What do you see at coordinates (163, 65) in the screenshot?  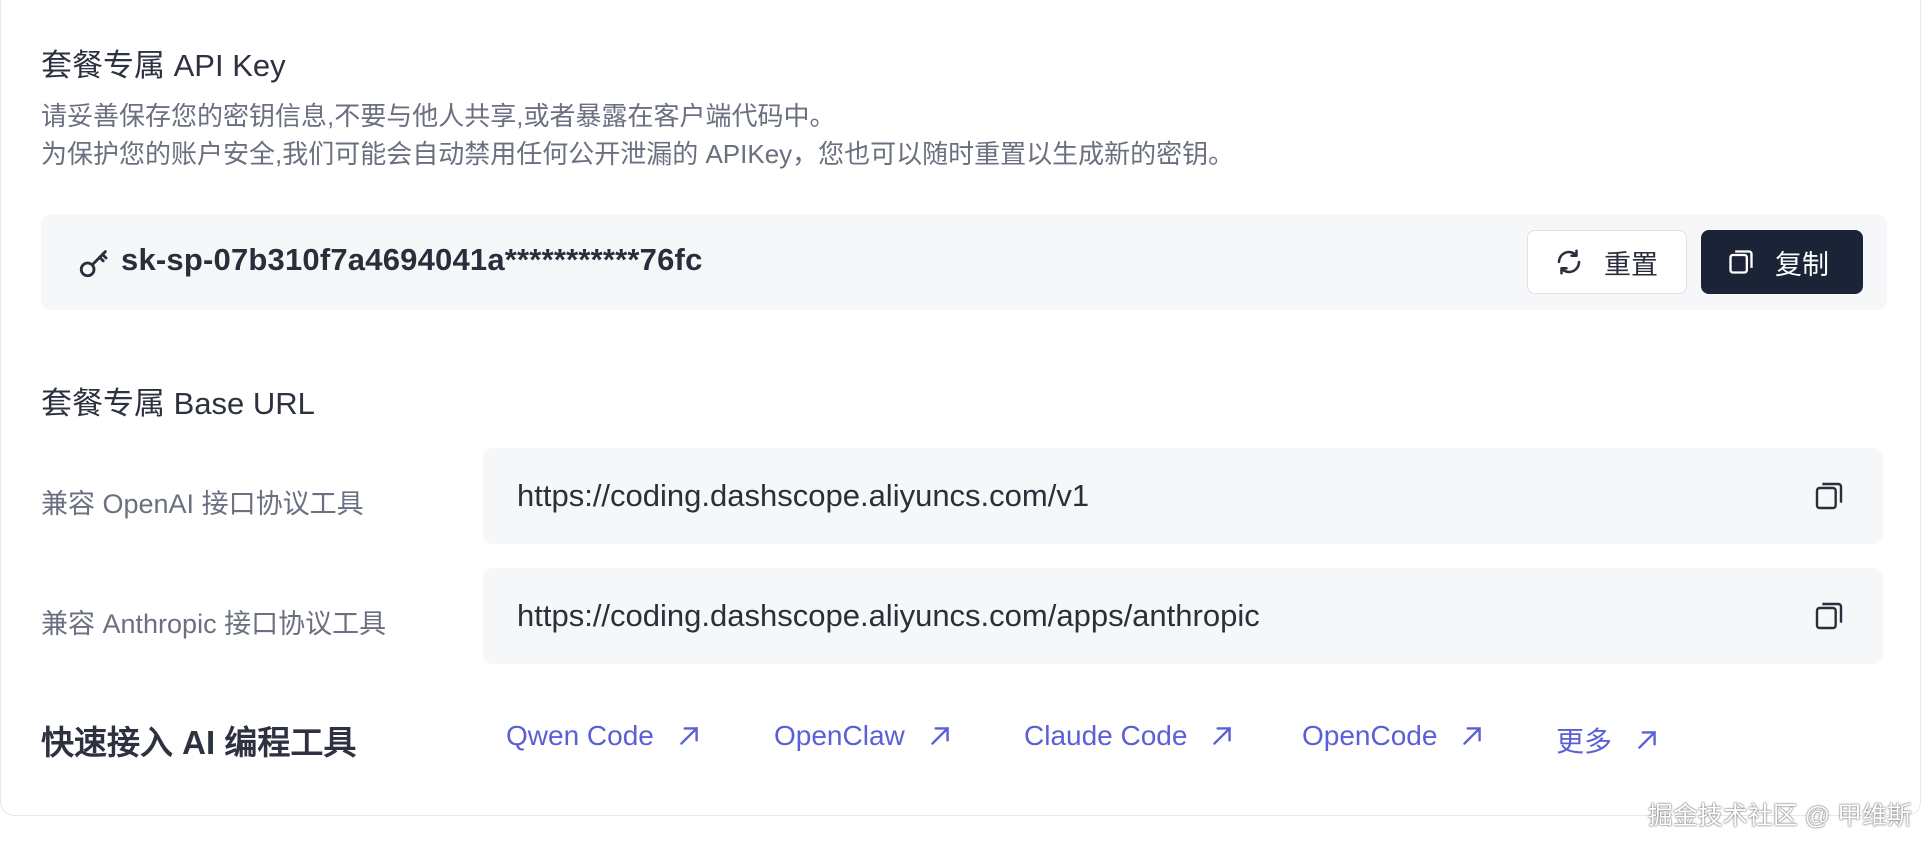 I see `api-key-title: 套餐专属 API Key` at bounding box center [163, 65].